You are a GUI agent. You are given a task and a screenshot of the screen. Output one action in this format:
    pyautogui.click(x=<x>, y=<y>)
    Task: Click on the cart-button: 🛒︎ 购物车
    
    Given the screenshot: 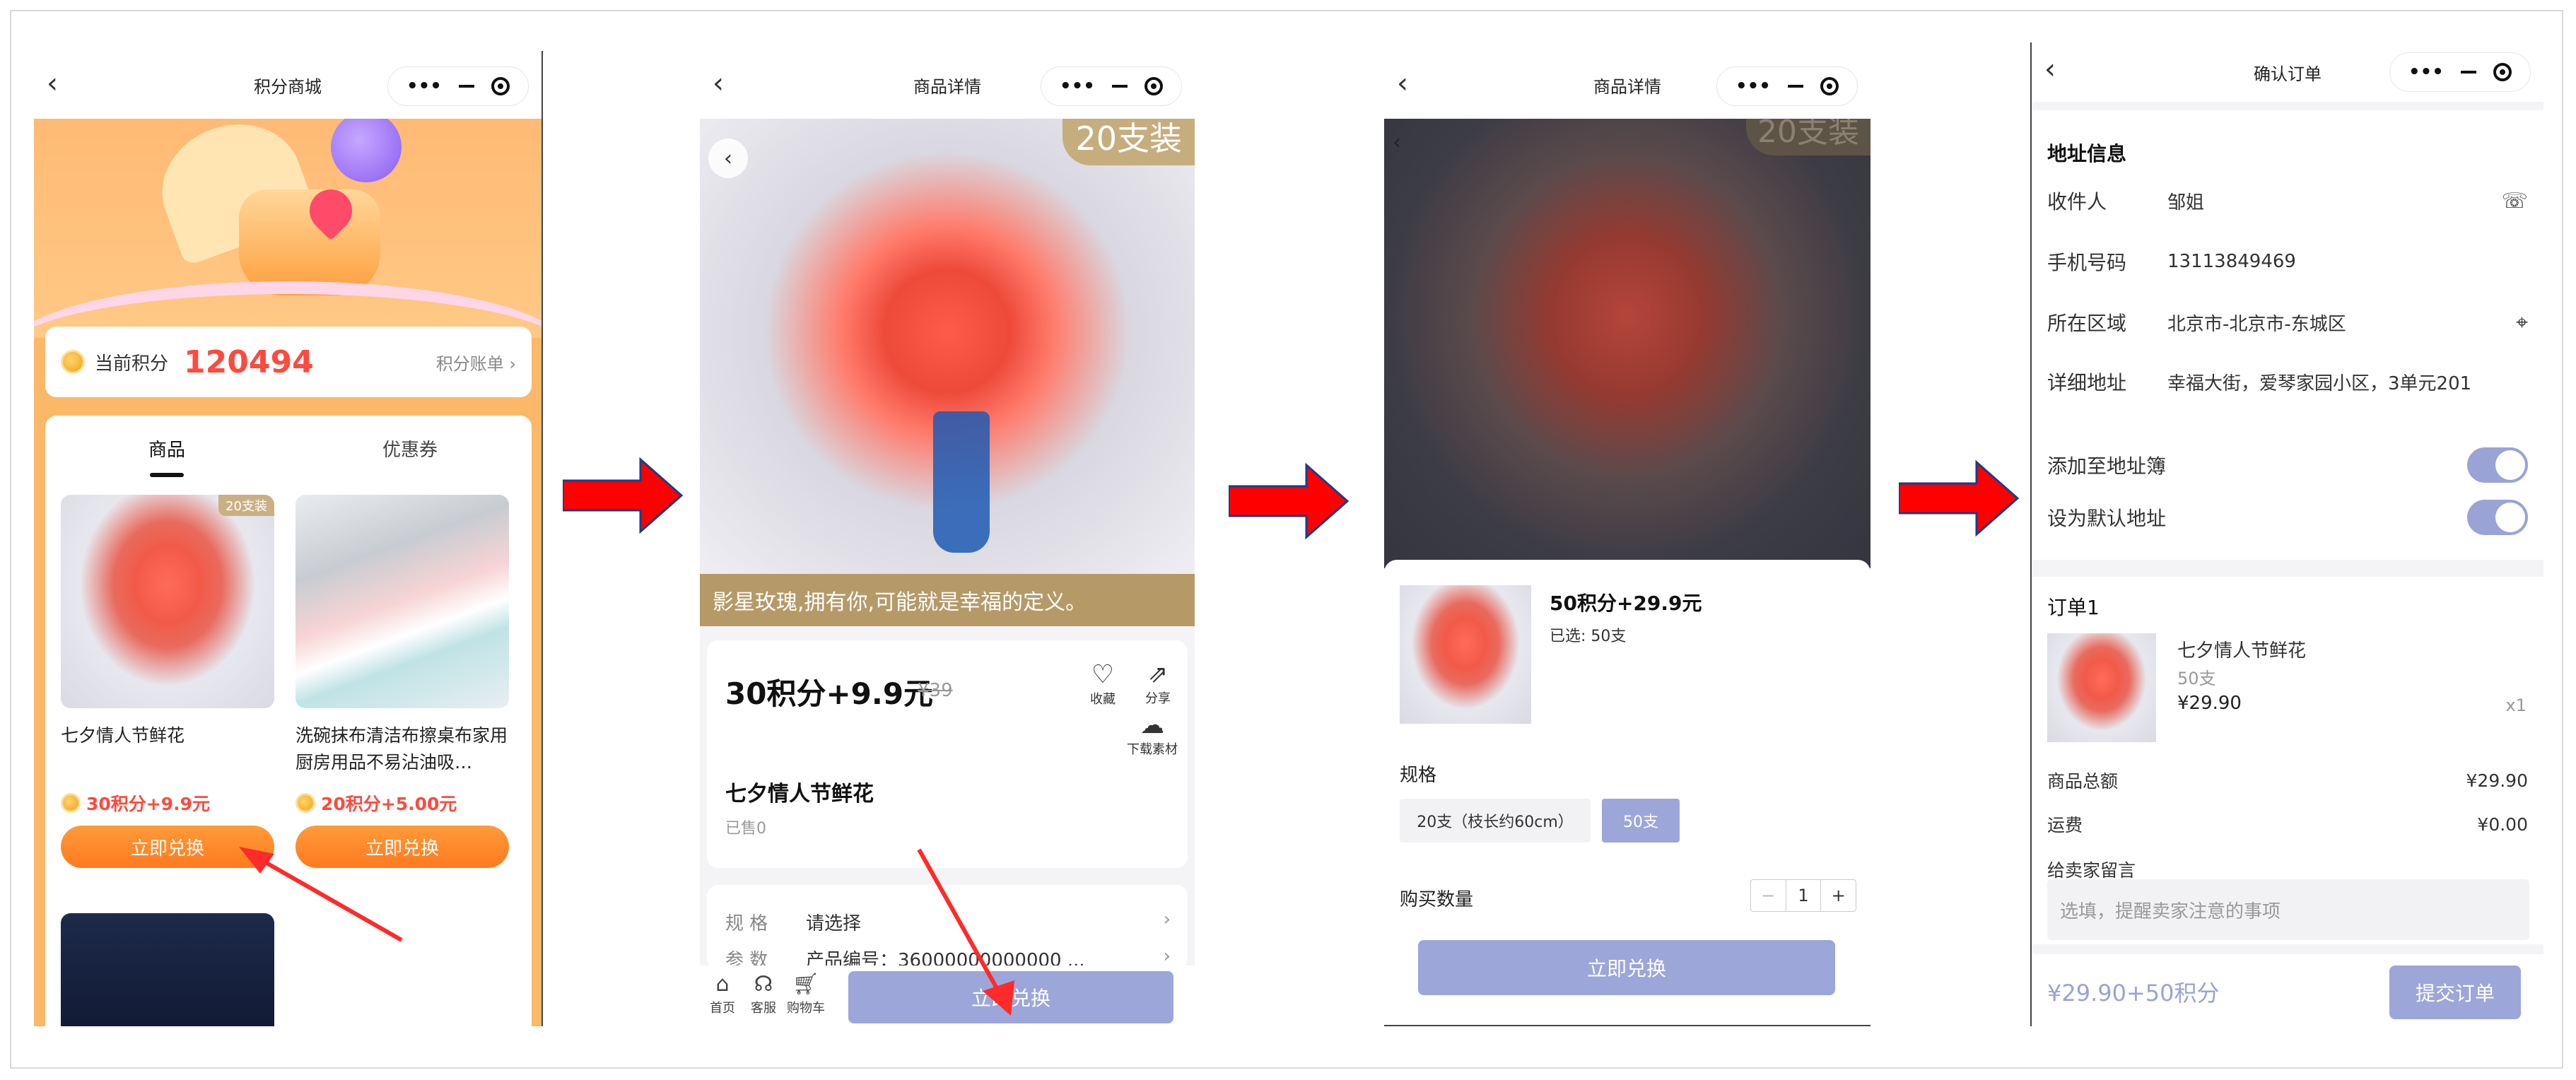 What is the action you would take?
    pyautogui.click(x=806, y=993)
    